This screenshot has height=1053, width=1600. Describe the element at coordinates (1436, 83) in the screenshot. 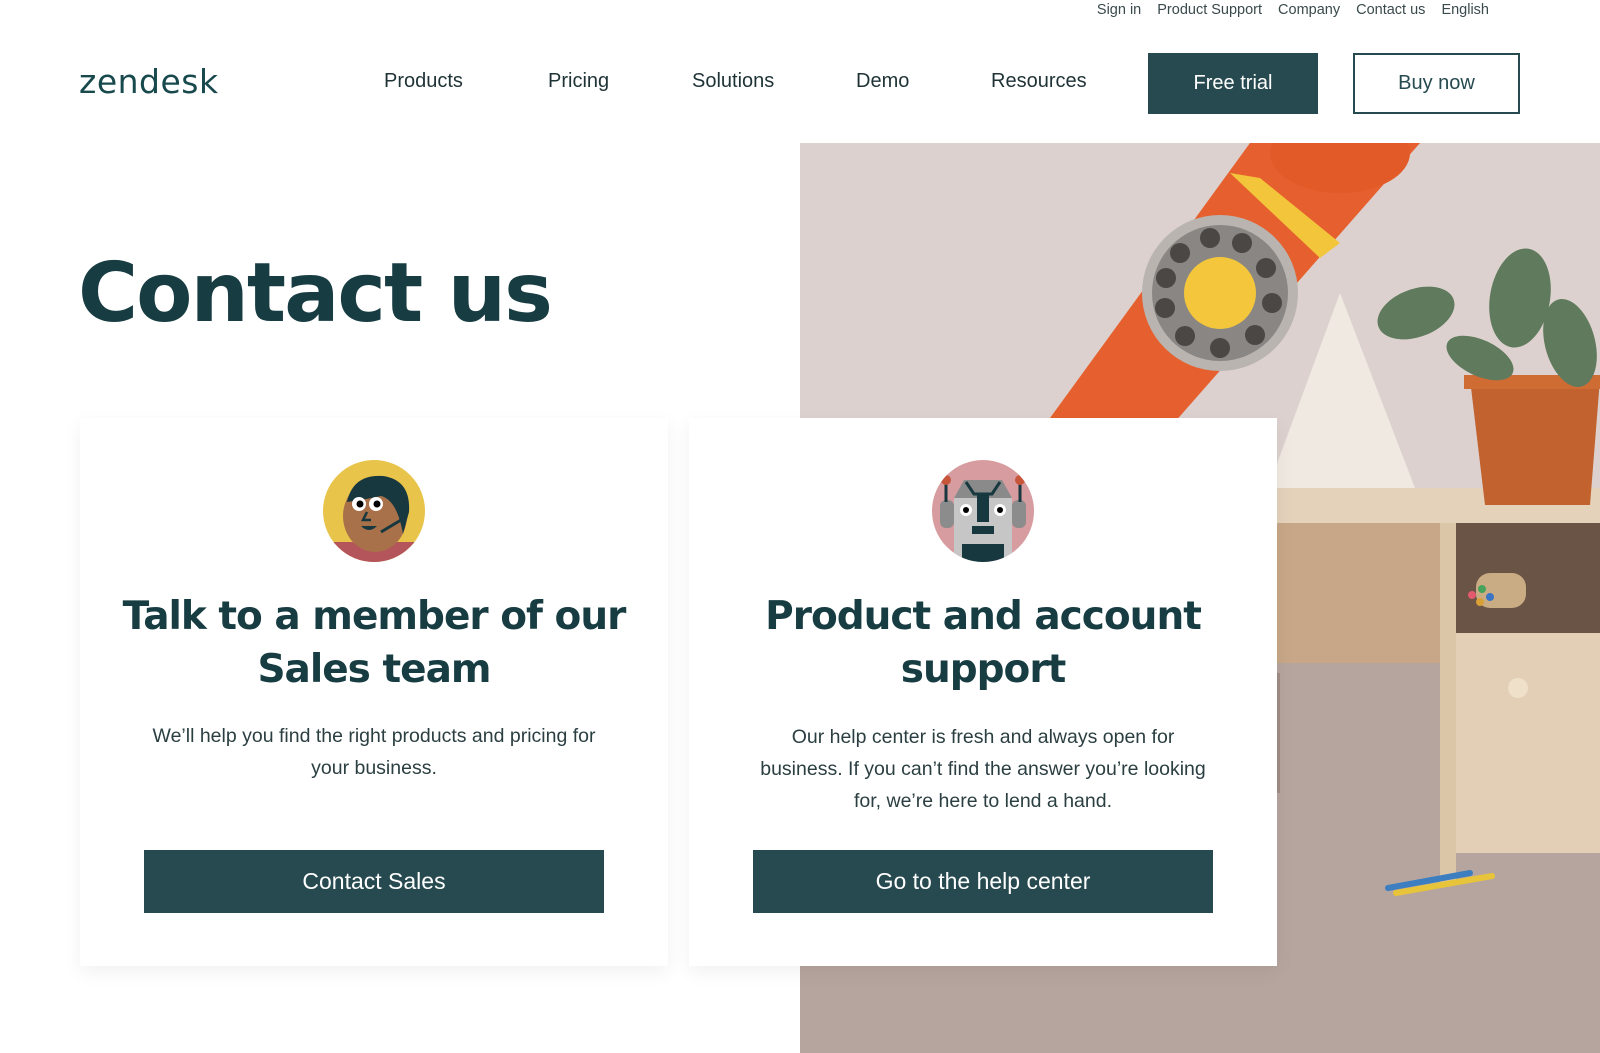

I see `buy-now-button: Buy now` at that location.